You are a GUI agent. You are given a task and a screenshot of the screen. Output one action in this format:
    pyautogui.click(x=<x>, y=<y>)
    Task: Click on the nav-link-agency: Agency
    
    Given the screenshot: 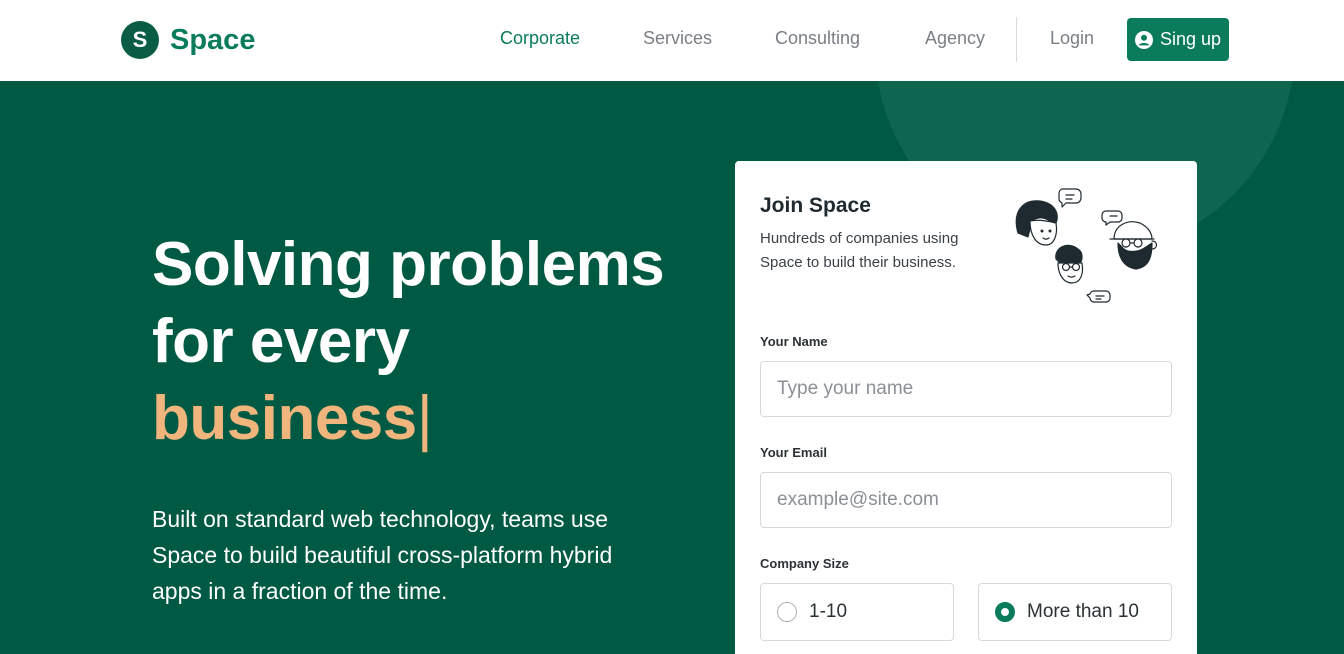 What is the action you would take?
    pyautogui.click(x=955, y=38)
    